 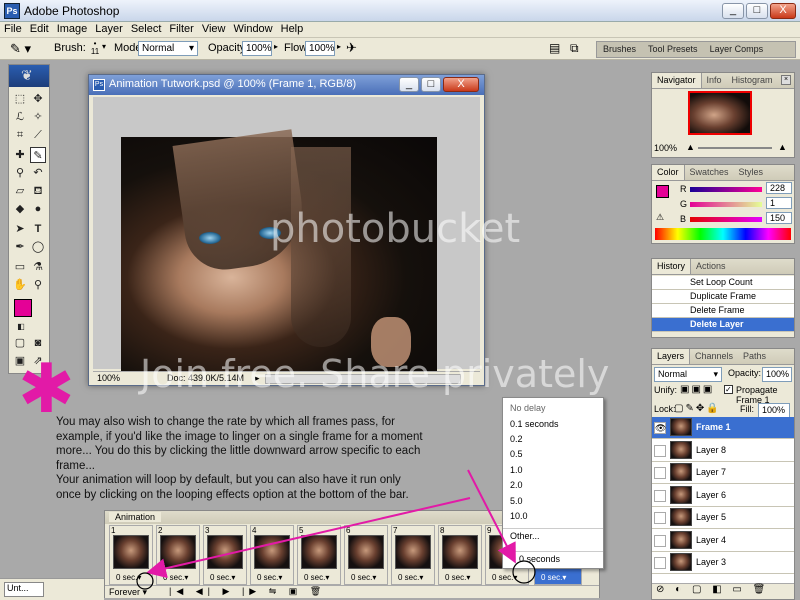 I want to click on highlight-circle-loop, so click(x=145, y=581).